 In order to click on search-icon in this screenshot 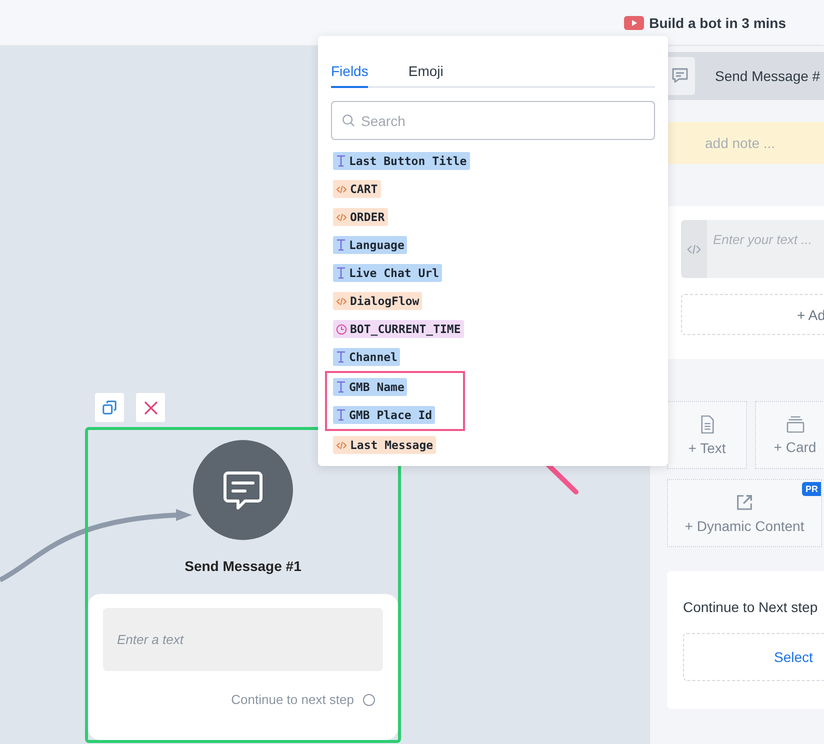, I will do `click(348, 120)`.